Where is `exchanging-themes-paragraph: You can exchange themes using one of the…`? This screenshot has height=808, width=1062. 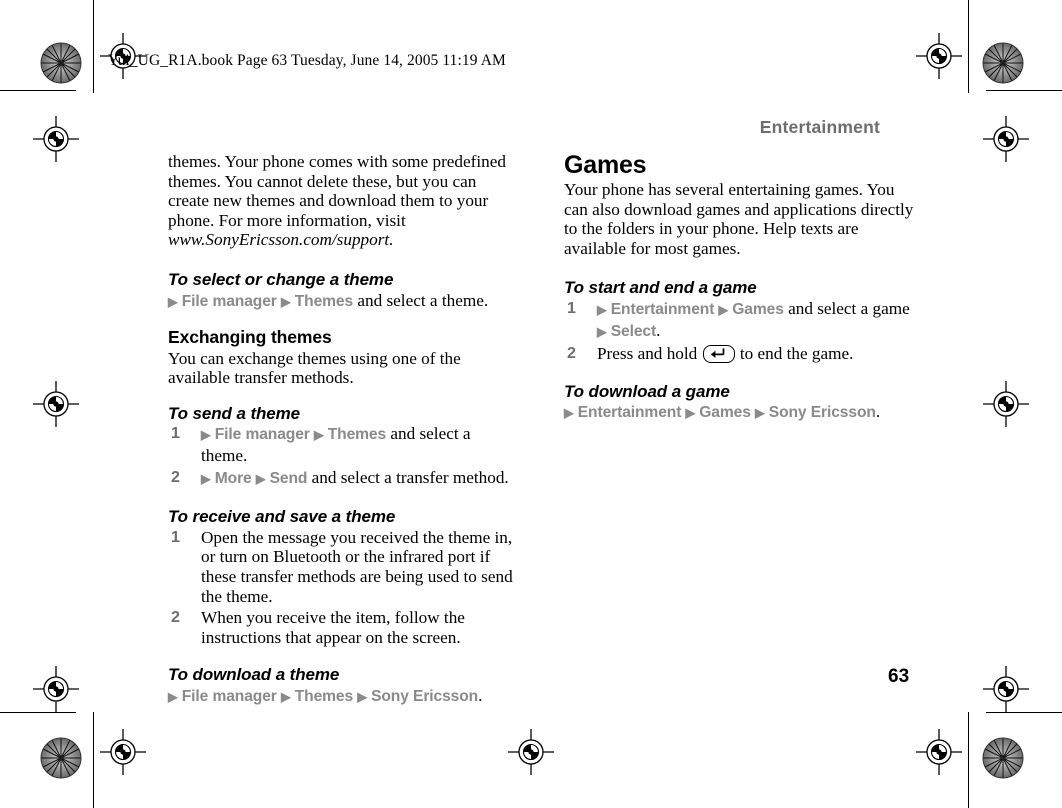 exchanging-themes-paragraph: You can exchange themes using one of the… is located at coordinates (314, 368).